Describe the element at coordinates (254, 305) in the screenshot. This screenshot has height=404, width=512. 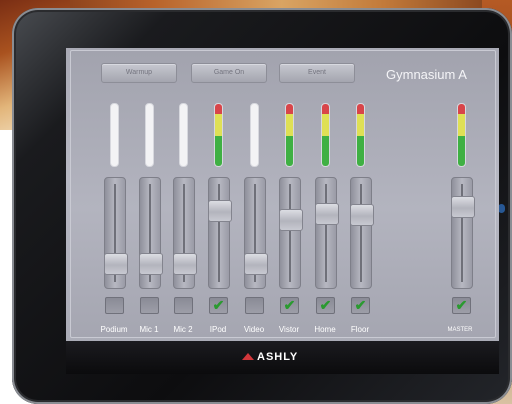
I see `channel-4-enable-checkbox` at that location.